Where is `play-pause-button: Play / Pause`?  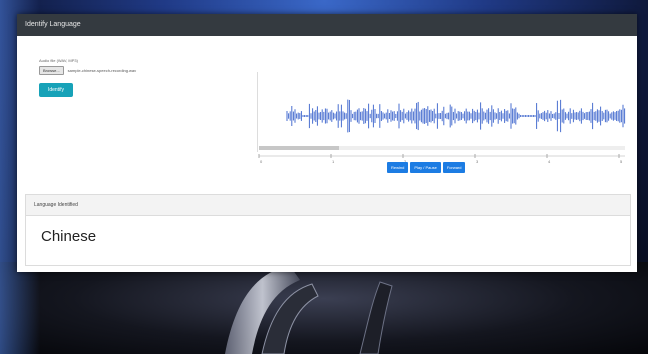
play-pause-button: Play / Pause is located at coordinates (425, 167).